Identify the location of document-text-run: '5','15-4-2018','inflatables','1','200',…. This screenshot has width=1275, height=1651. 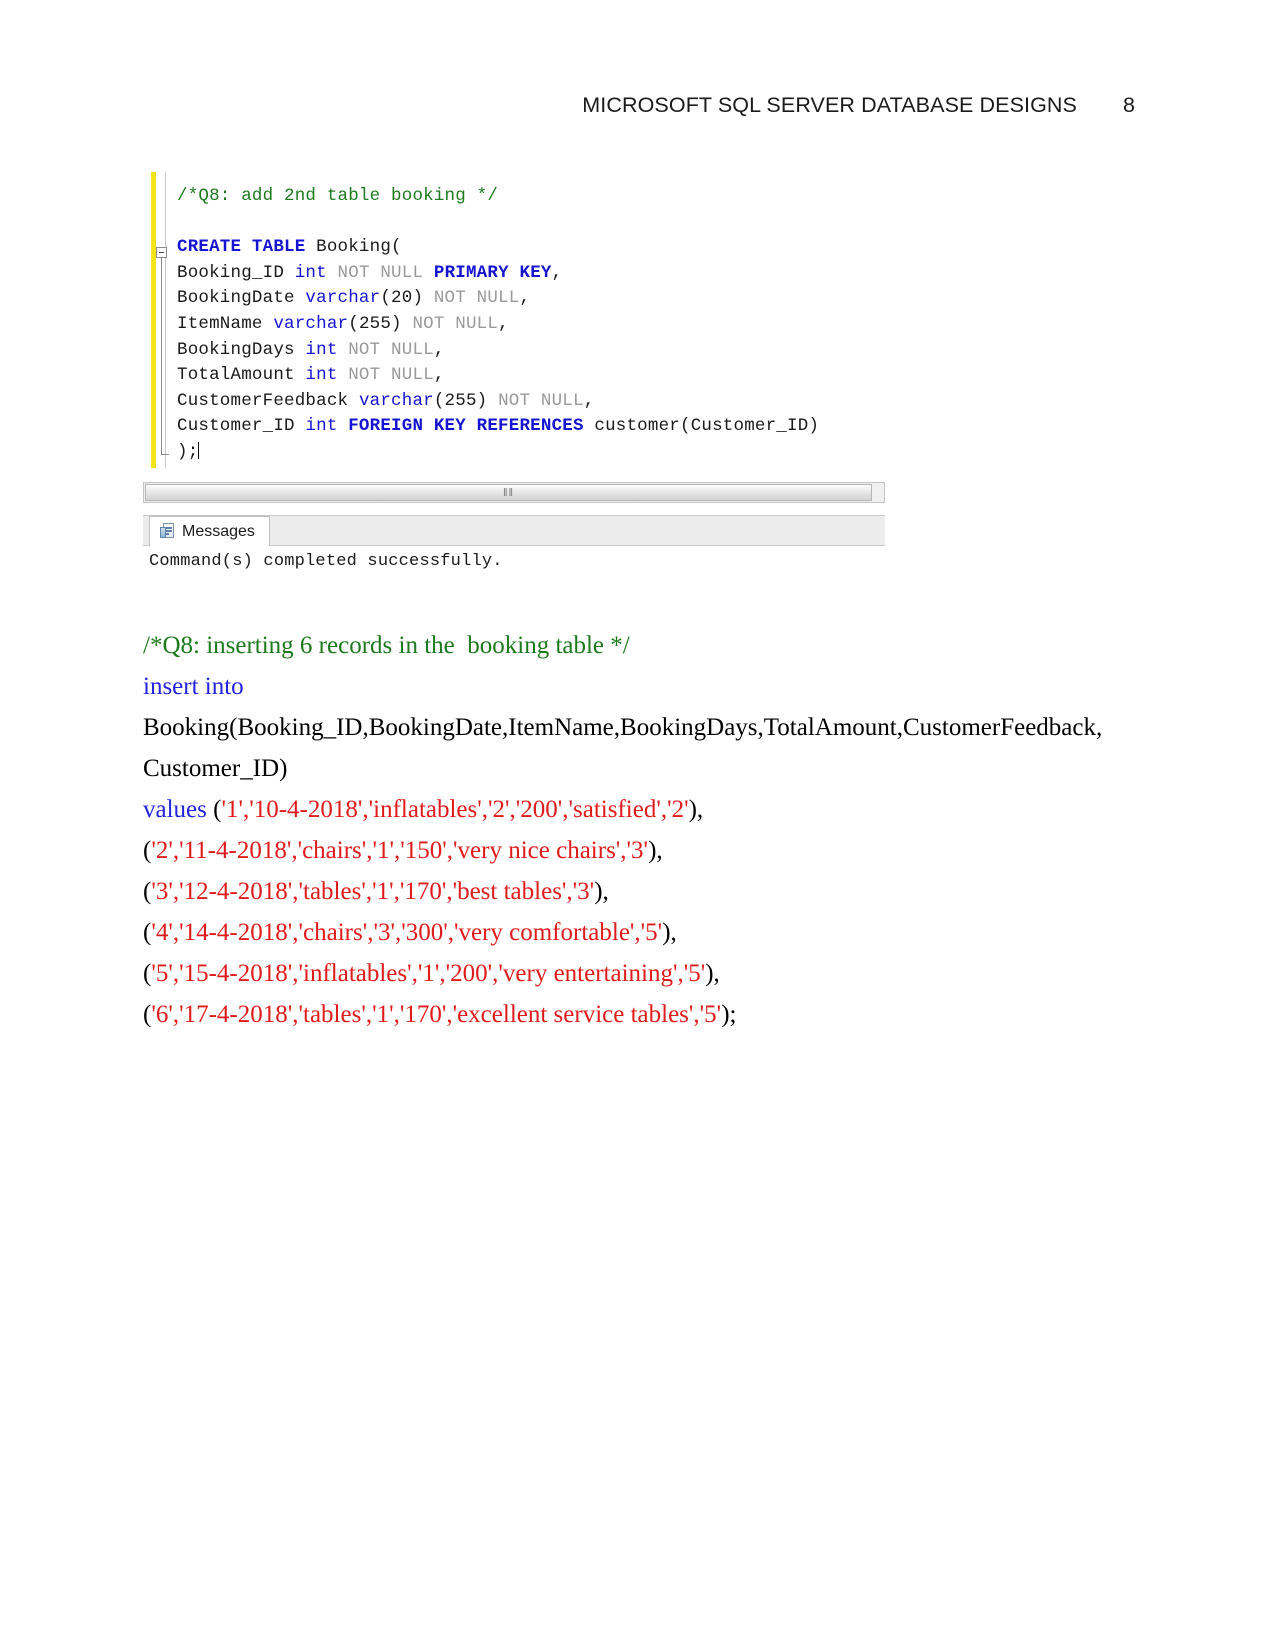
(428, 973).